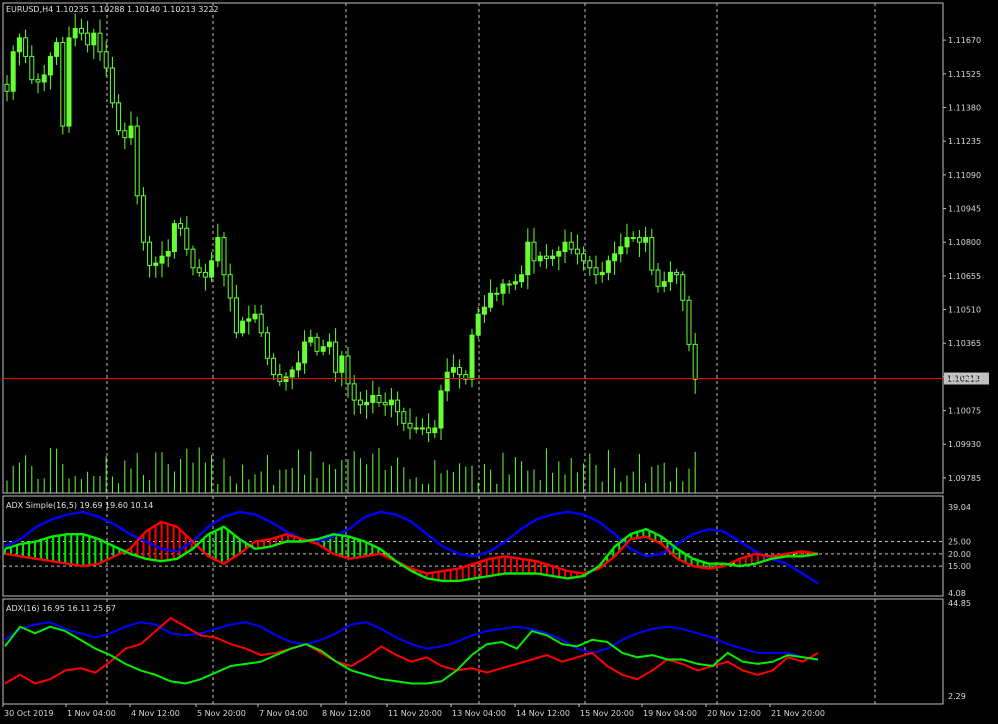 The width and height of the screenshot is (998, 724). What do you see at coordinates (964, 175) in the screenshot?
I see `y-tick-label: 1.11090` at bounding box center [964, 175].